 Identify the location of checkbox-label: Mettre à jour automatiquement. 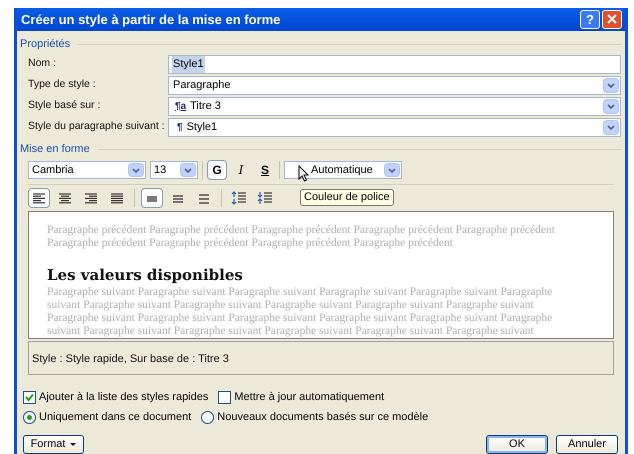
(309, 397).